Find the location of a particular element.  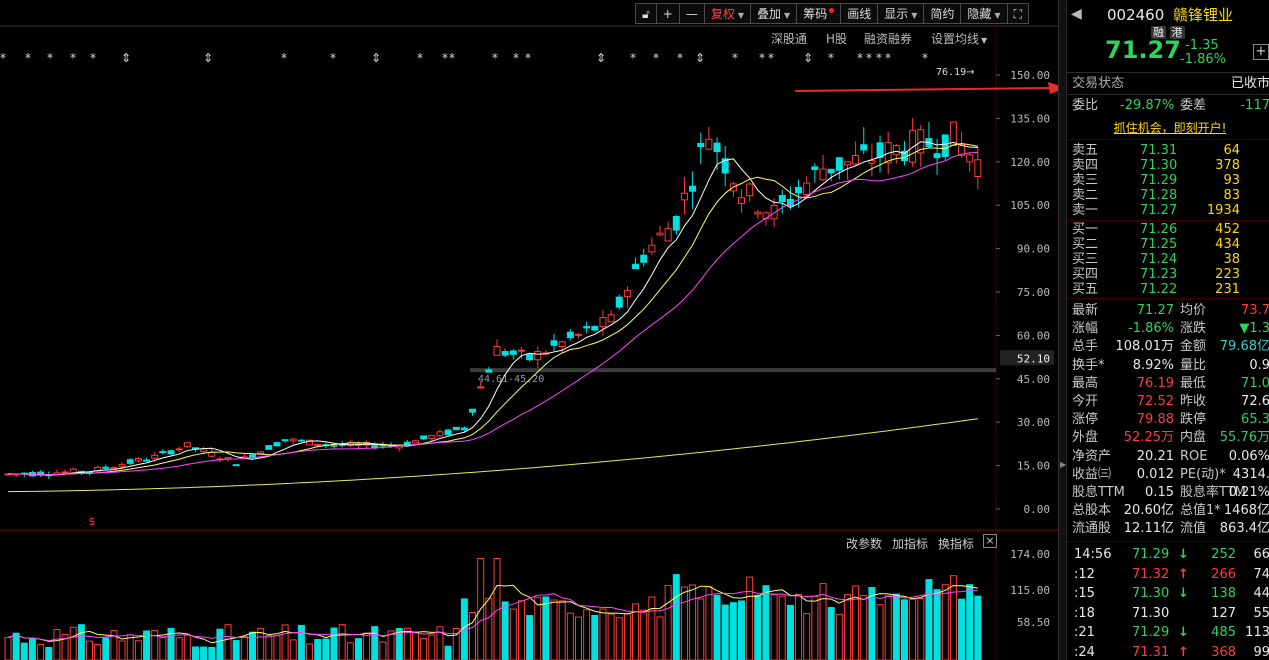

diejia-dropdown: 叠加 ▼ is located at coordinates (774, 13).